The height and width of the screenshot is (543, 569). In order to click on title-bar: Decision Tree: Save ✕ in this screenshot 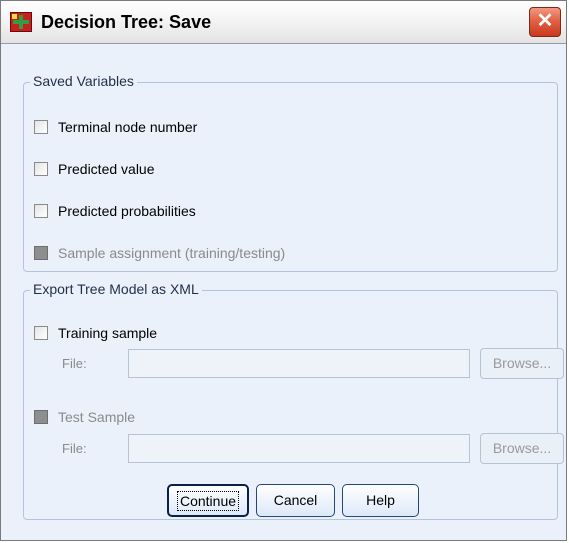, I will do `click(283, 22)`.